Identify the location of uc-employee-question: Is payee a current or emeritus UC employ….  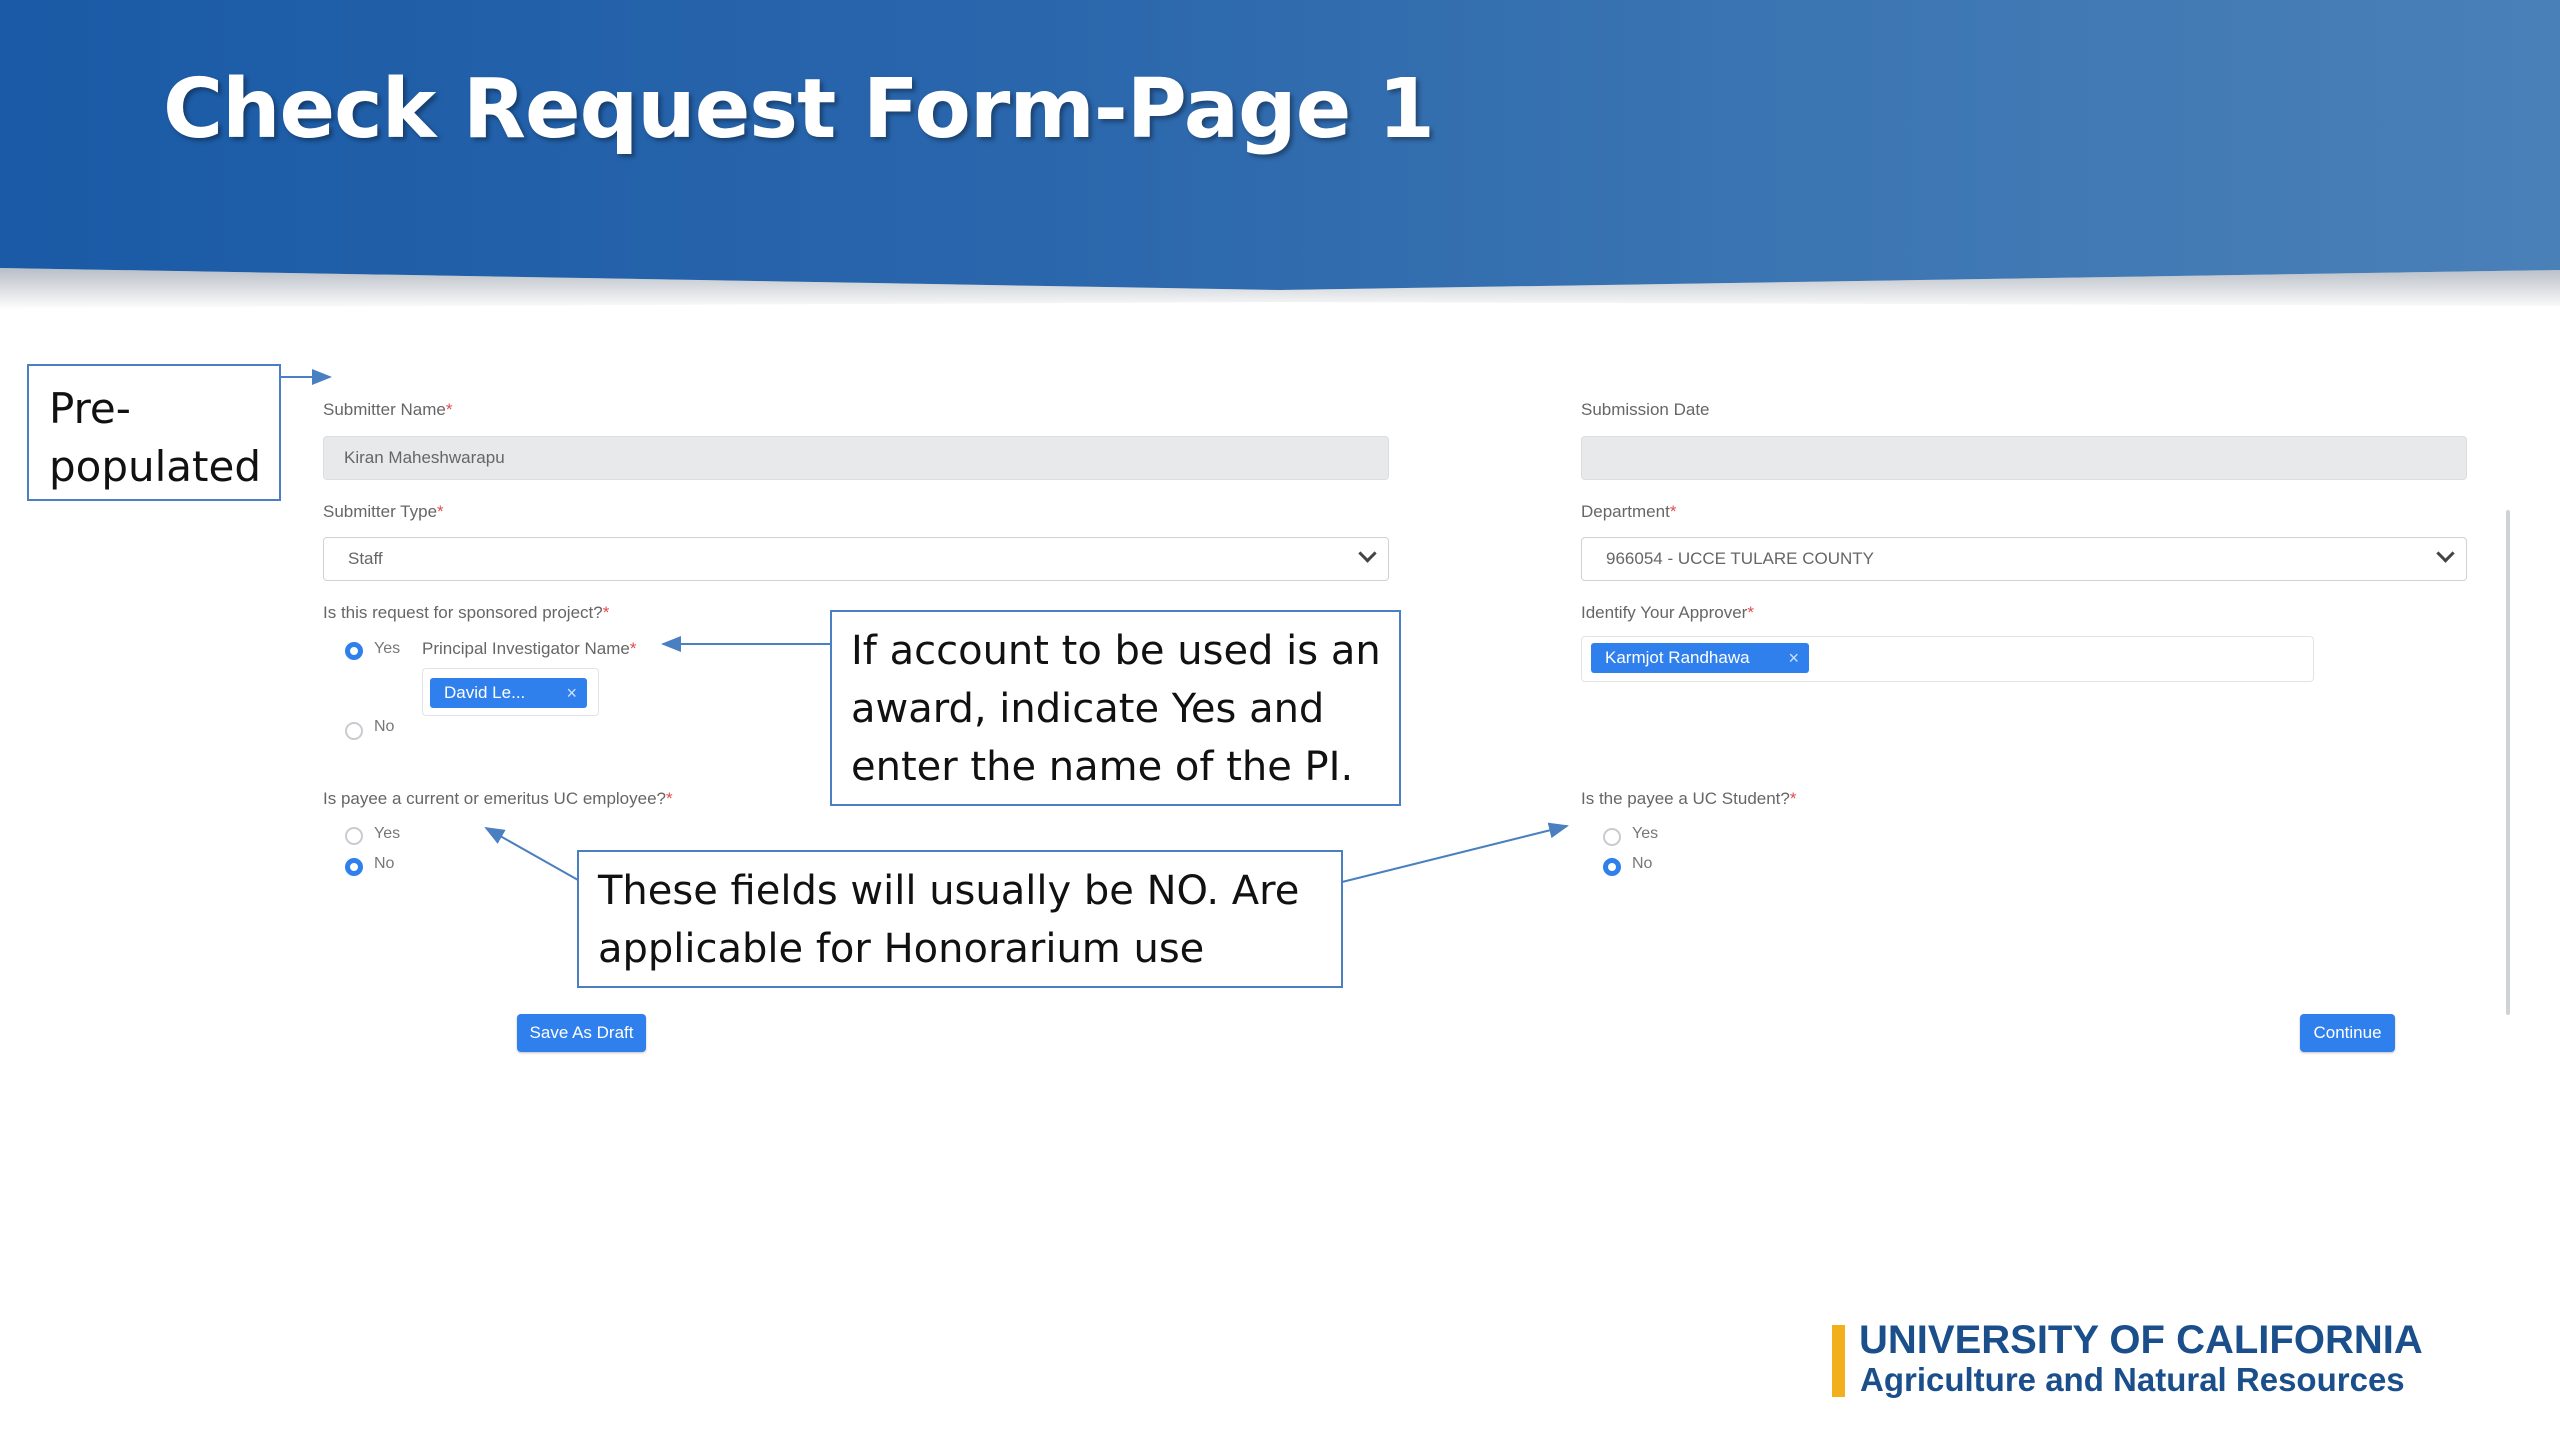
(498, 798).